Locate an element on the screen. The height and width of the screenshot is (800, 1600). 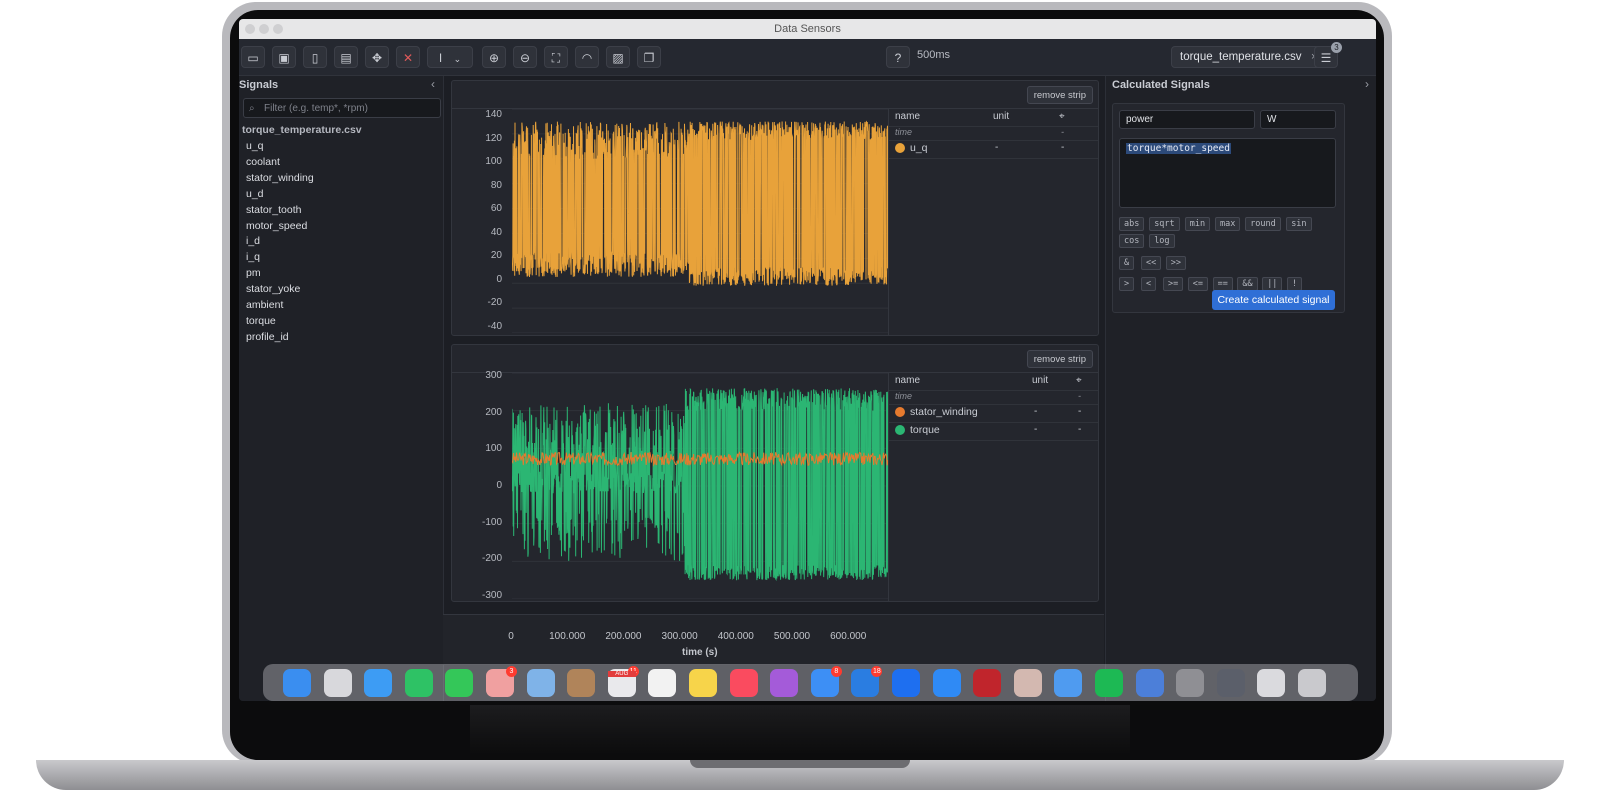
dock-app-icon: 8 is located at coordinates (826, 681).